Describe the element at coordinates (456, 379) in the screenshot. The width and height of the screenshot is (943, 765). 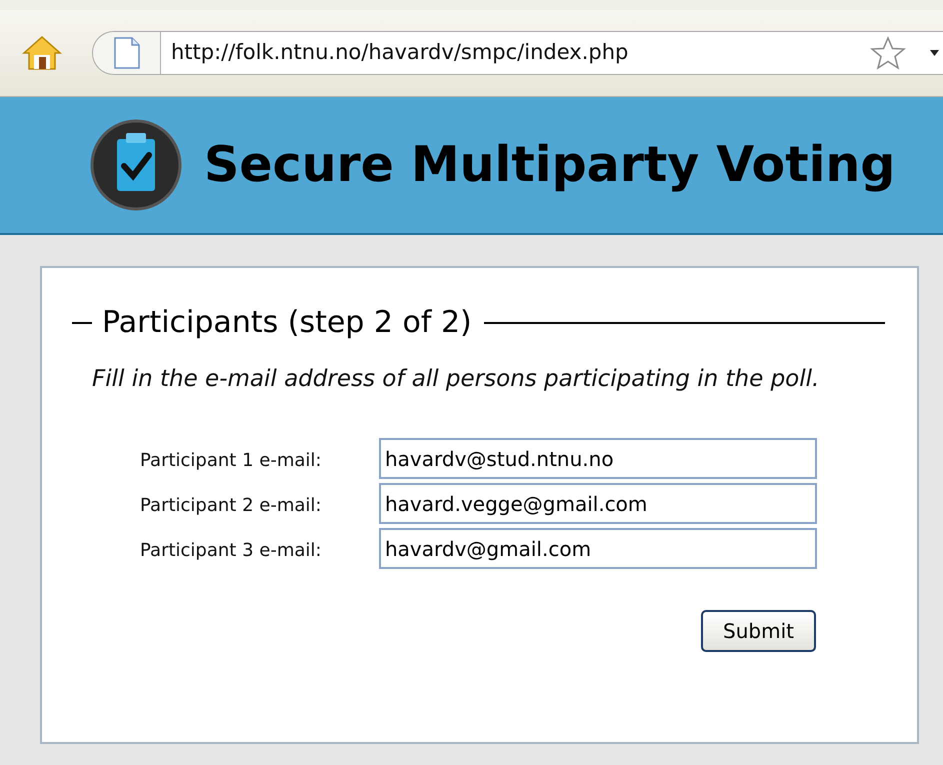
I see `instructions-text: Fill in the e-mail address of all persons participating in the poll.` at that location.